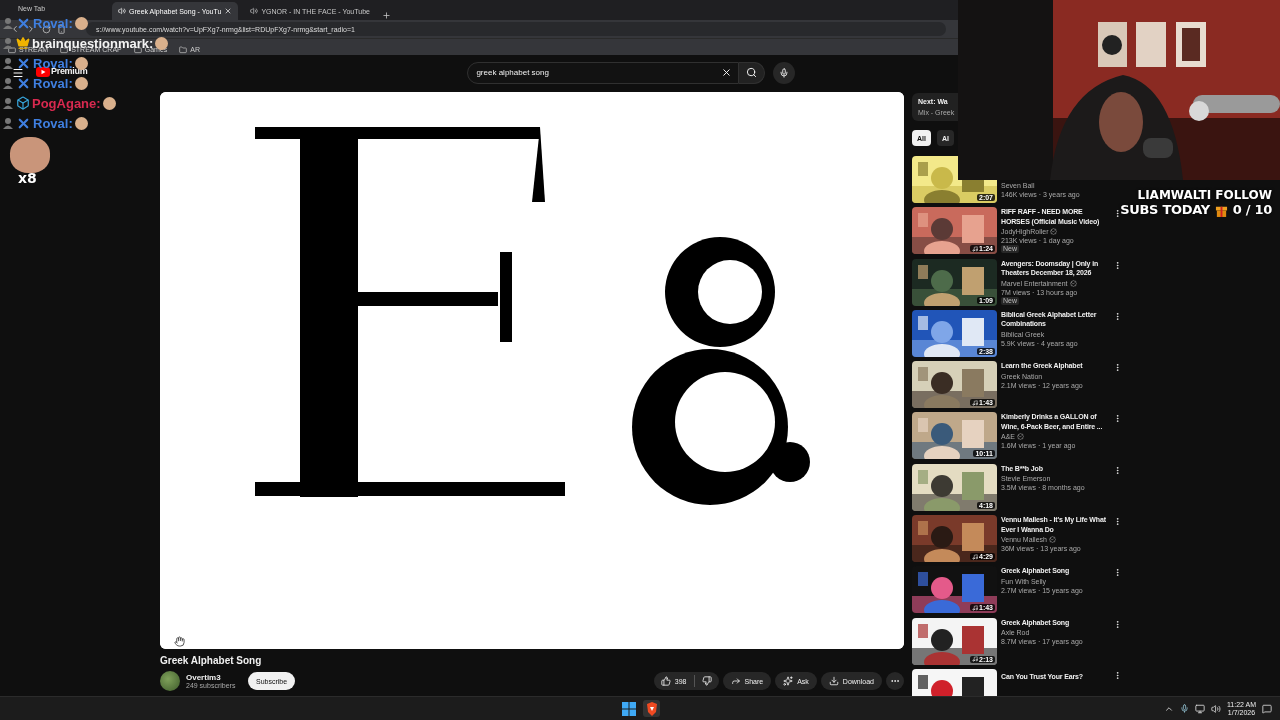  Describe the element at coordinates (1204, 195) in the screenshot. I see `follow-goal-label: LIAMWALTI FOLLOW` at that location.